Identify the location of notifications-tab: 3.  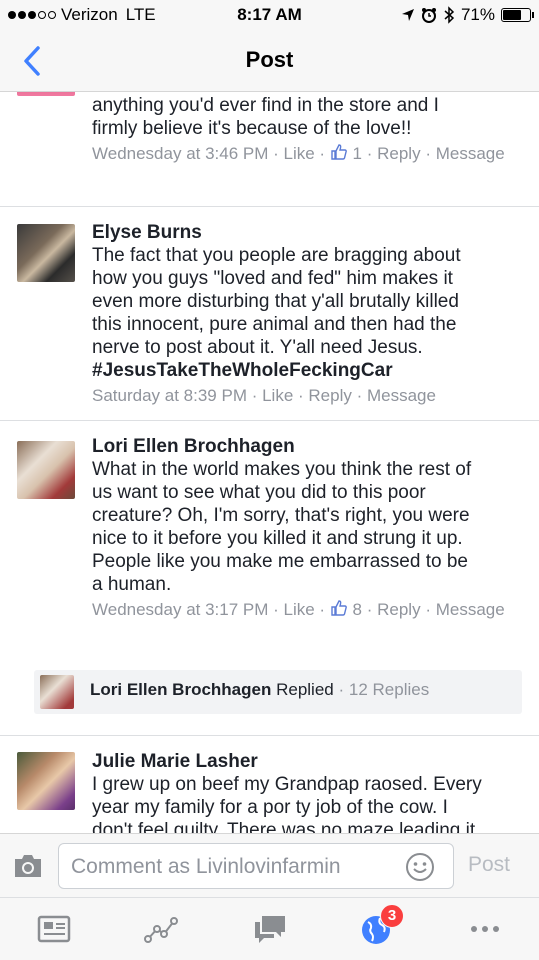
(382, 925).